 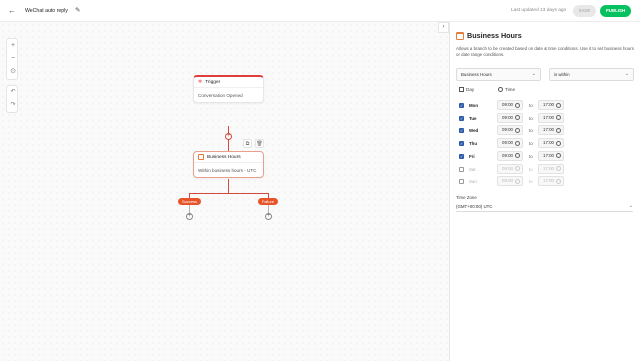 I want to click on day-label: Fri, so click(x=472, y=156).